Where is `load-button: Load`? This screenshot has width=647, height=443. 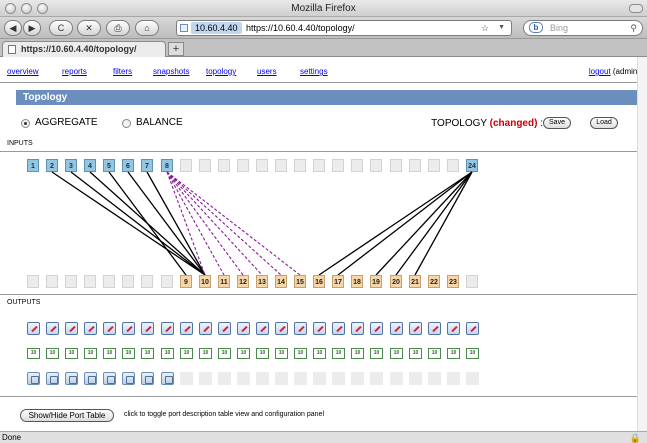 load-button: Load is located at coordinates (604, 123).